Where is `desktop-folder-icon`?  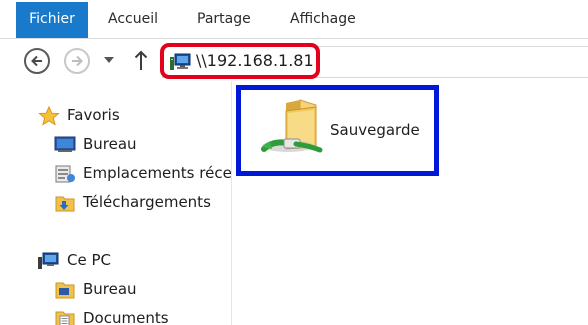
desktop-folder-icon is located at coordinates (65, 290).